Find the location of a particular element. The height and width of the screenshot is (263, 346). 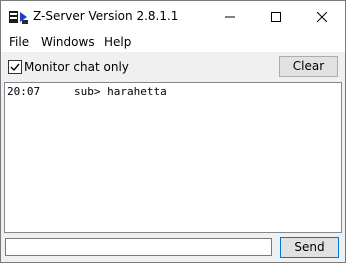

title-bar: Z-Server Version 2.8.1.1 is located at coordinates (173, 16).